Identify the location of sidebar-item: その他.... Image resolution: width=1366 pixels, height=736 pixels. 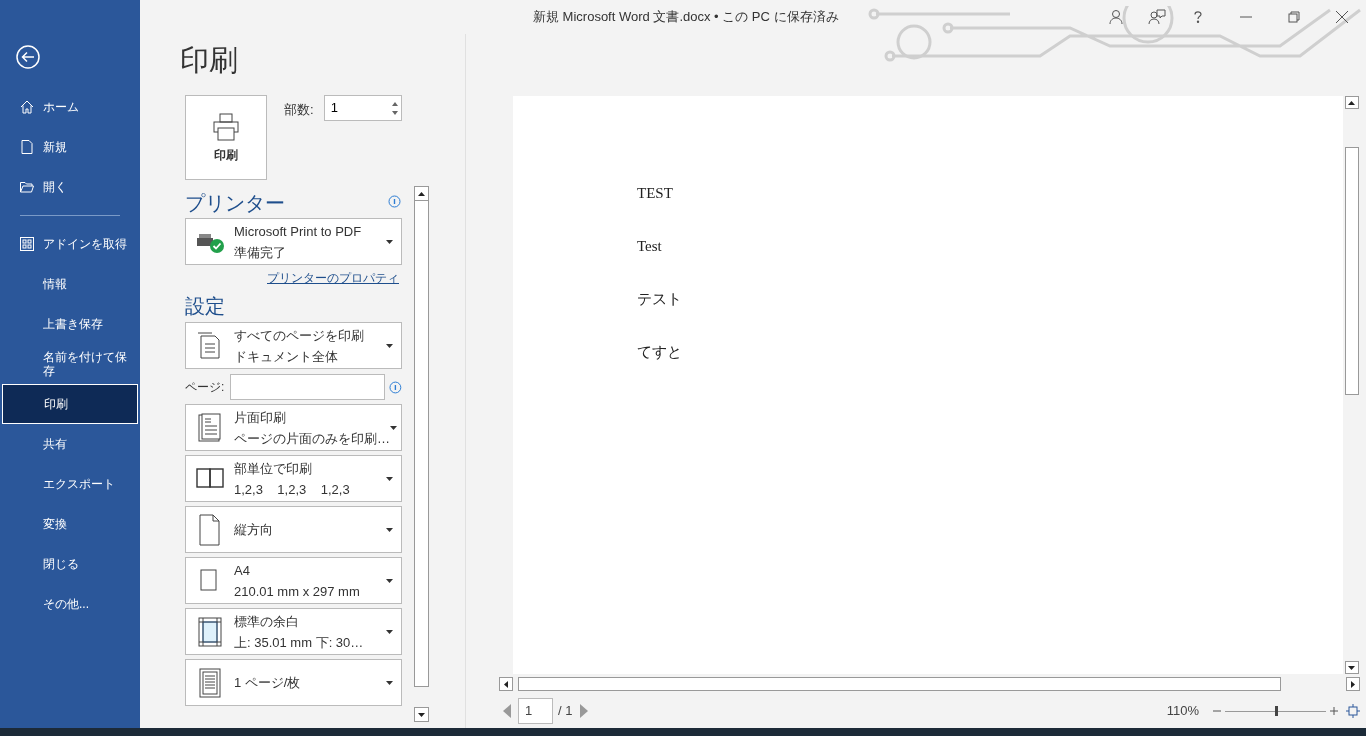
(70, 604).